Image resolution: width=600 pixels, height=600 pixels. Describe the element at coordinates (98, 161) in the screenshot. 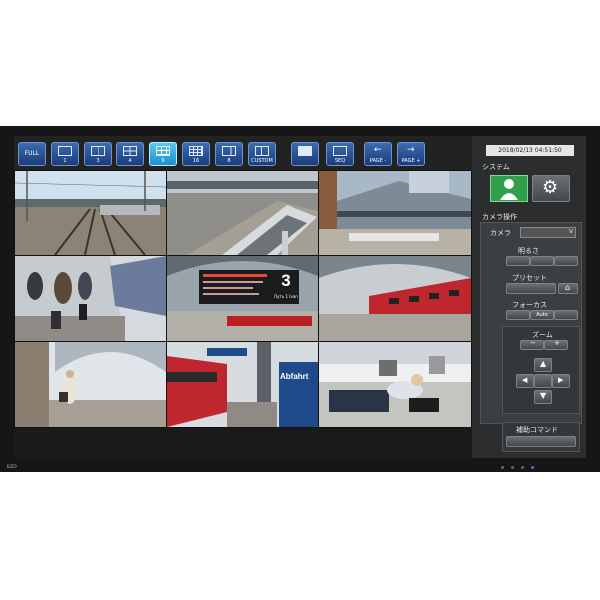

I see `layout-3-label: 3` at that location.